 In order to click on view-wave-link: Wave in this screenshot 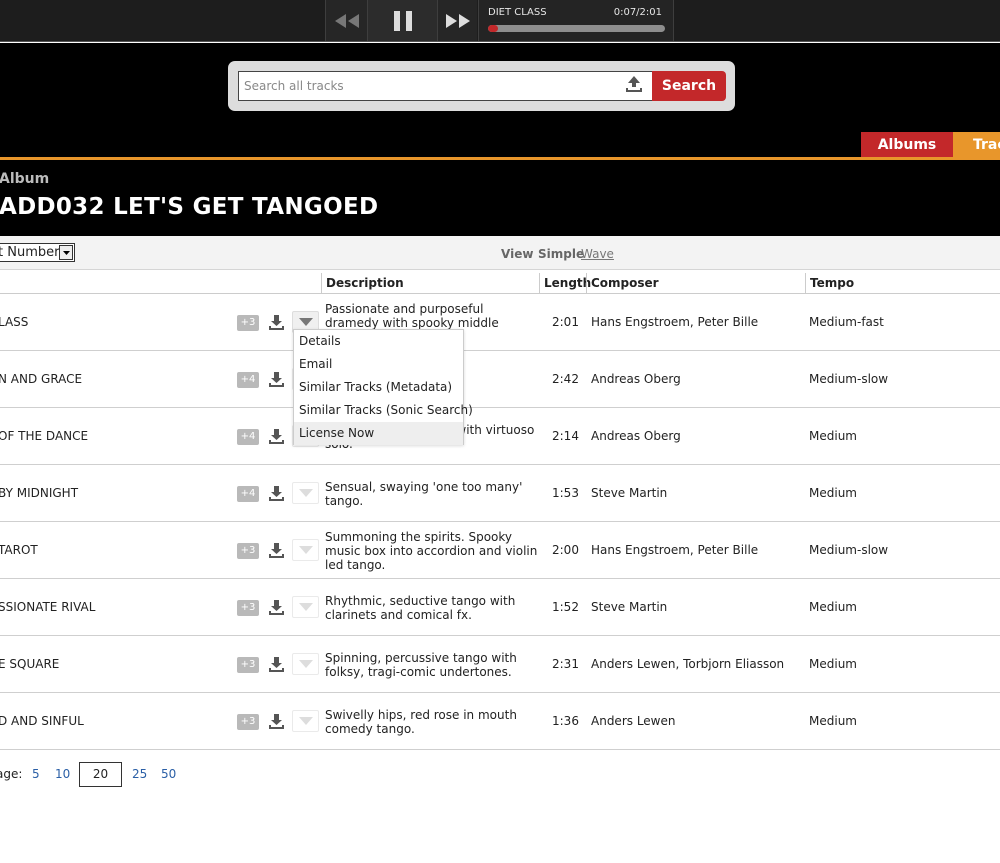, I will do `click(597, 254)`.